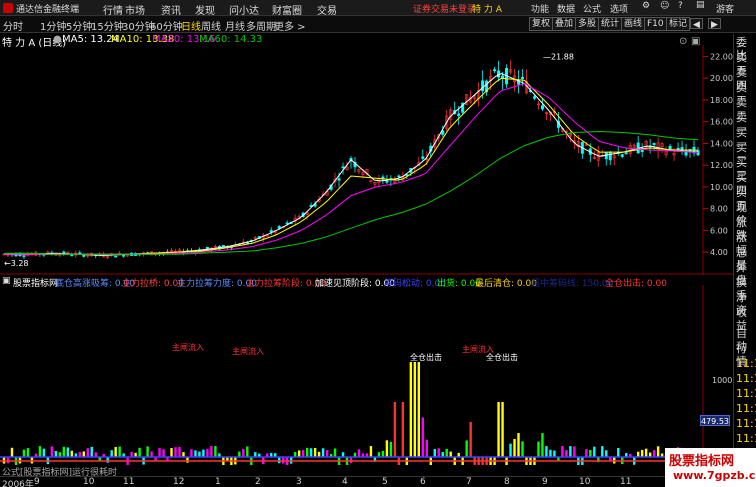  Describe the element at coordinates (191, 25) in the screenshot. I see `period-tab-daily: 日线` at that location.